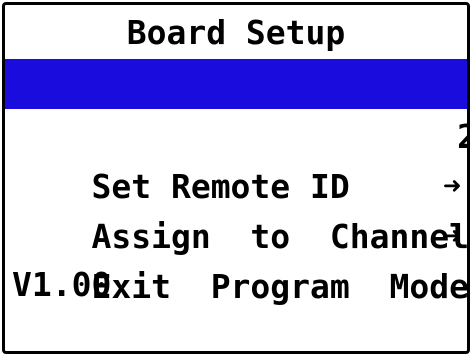  What do you see at coordinates (62, 284) in the screenshot?
I see `version-label: V1.00` at bounding box center [62, 284].